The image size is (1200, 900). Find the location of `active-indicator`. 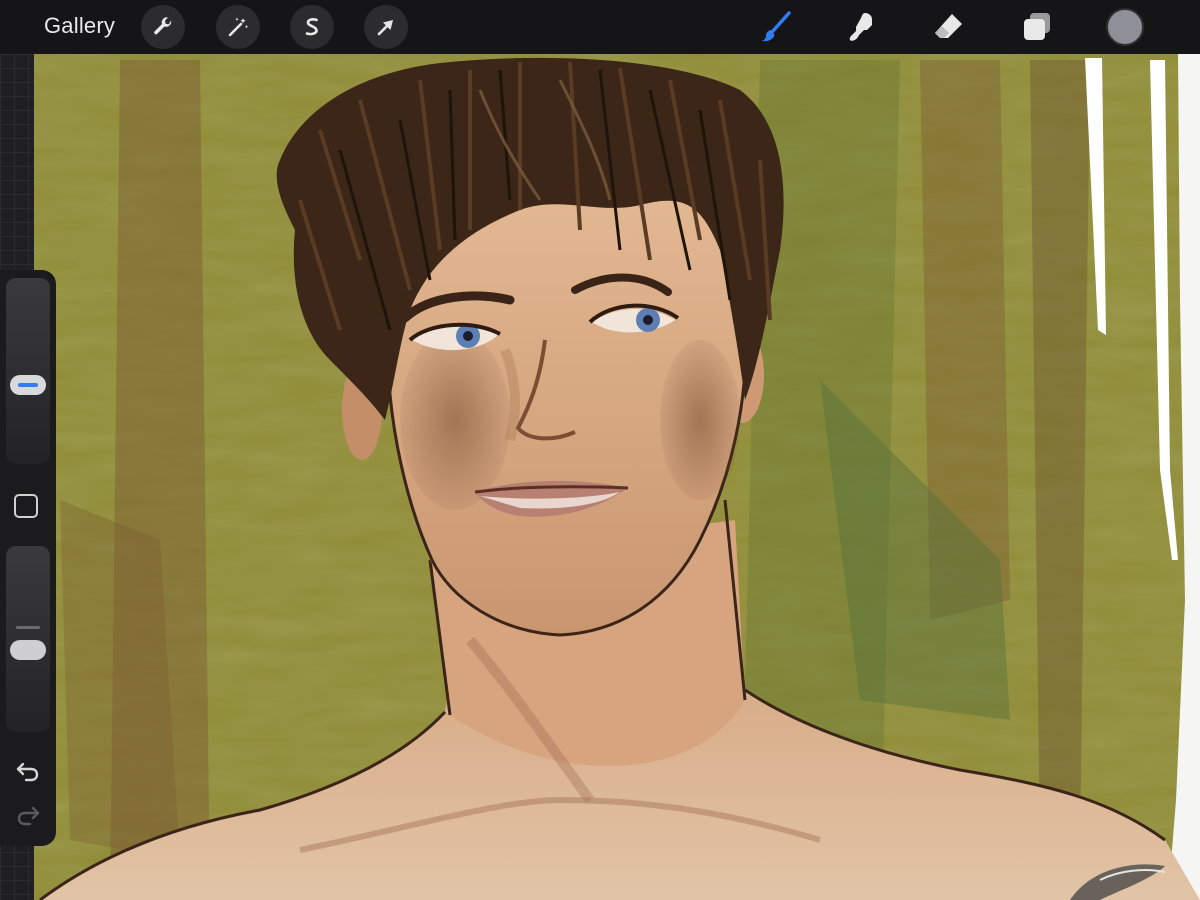

active-indicator is located at coordinates (28, 385).